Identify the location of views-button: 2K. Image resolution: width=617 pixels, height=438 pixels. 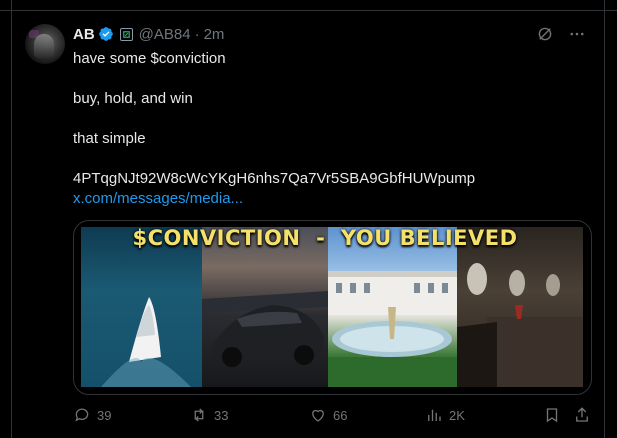
(445, 415).